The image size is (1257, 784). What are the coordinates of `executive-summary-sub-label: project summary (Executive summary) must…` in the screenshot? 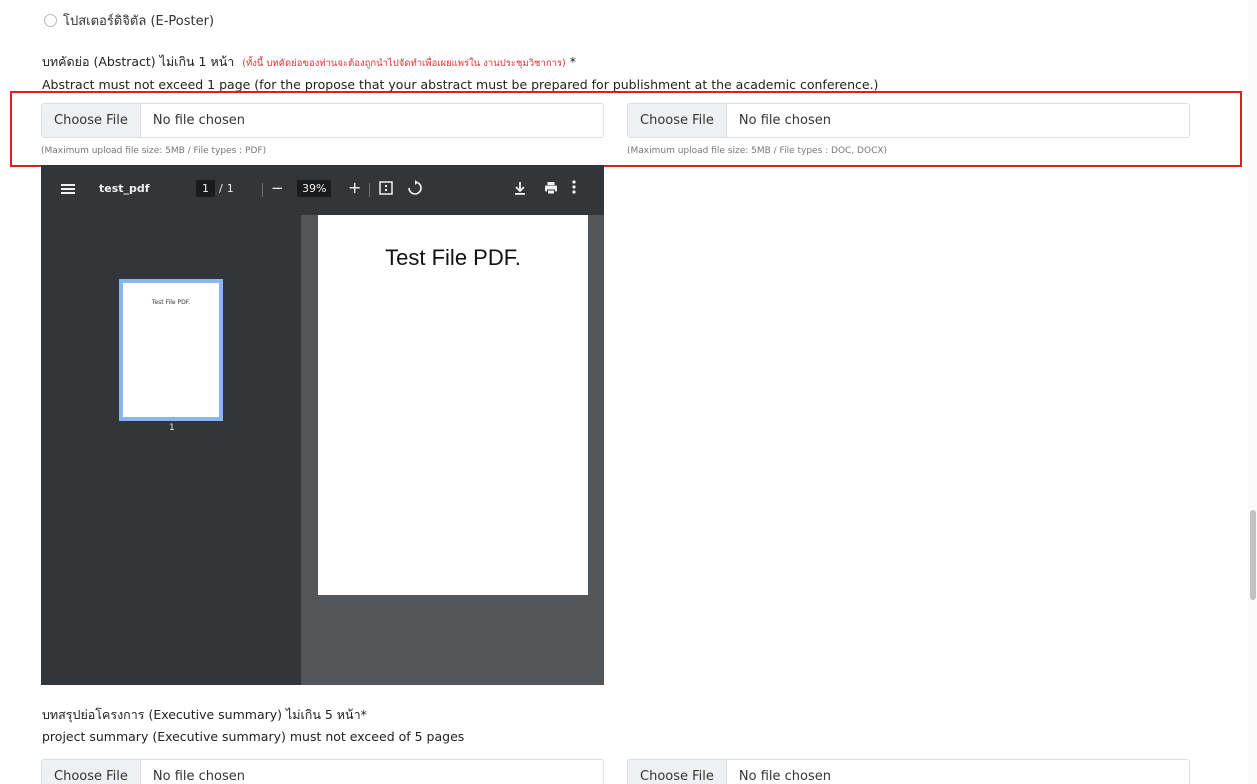 It's located at (253, 736).